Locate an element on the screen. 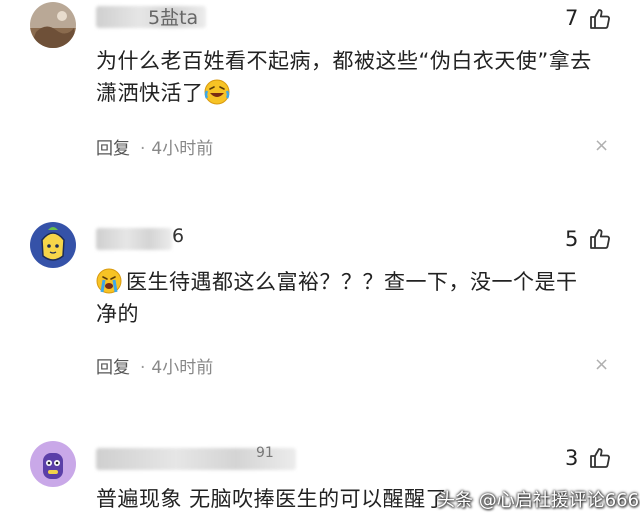  laughing-crying-emoji is located at coordinates (216, 92).